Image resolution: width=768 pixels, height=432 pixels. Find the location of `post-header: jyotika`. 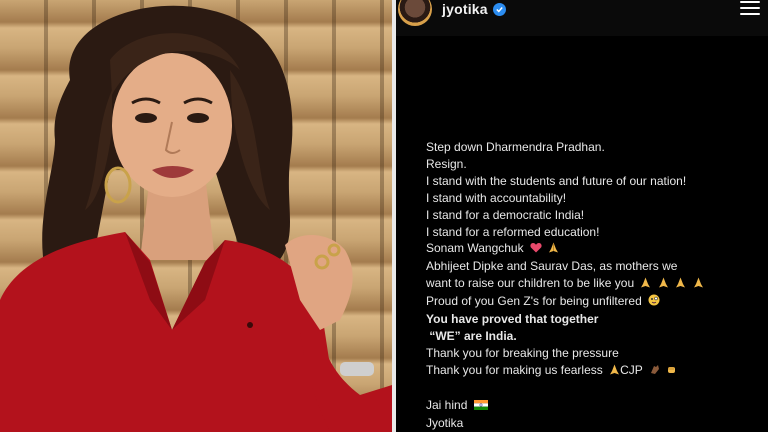

post-header: jyotika is located at coordinates (582, 18).